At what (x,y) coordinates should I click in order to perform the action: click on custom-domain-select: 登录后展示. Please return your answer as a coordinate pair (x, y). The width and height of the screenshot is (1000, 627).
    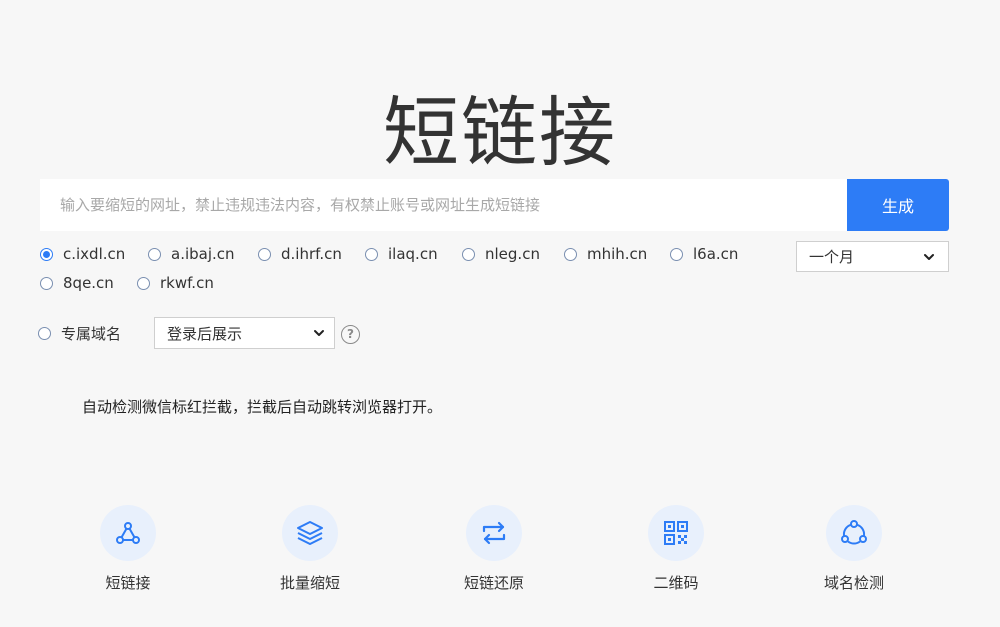
    Looking at the image, I should click on (244, 333).